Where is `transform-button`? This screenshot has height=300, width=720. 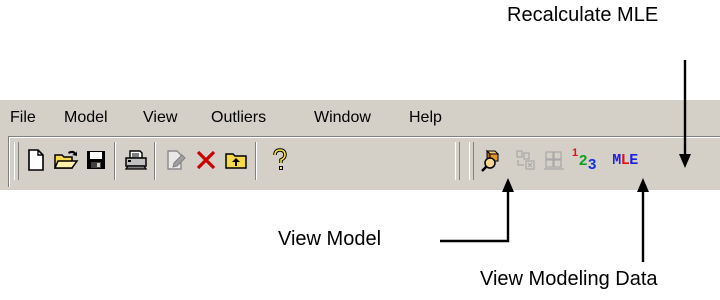 transform-button is located at coordinates (526, 160).